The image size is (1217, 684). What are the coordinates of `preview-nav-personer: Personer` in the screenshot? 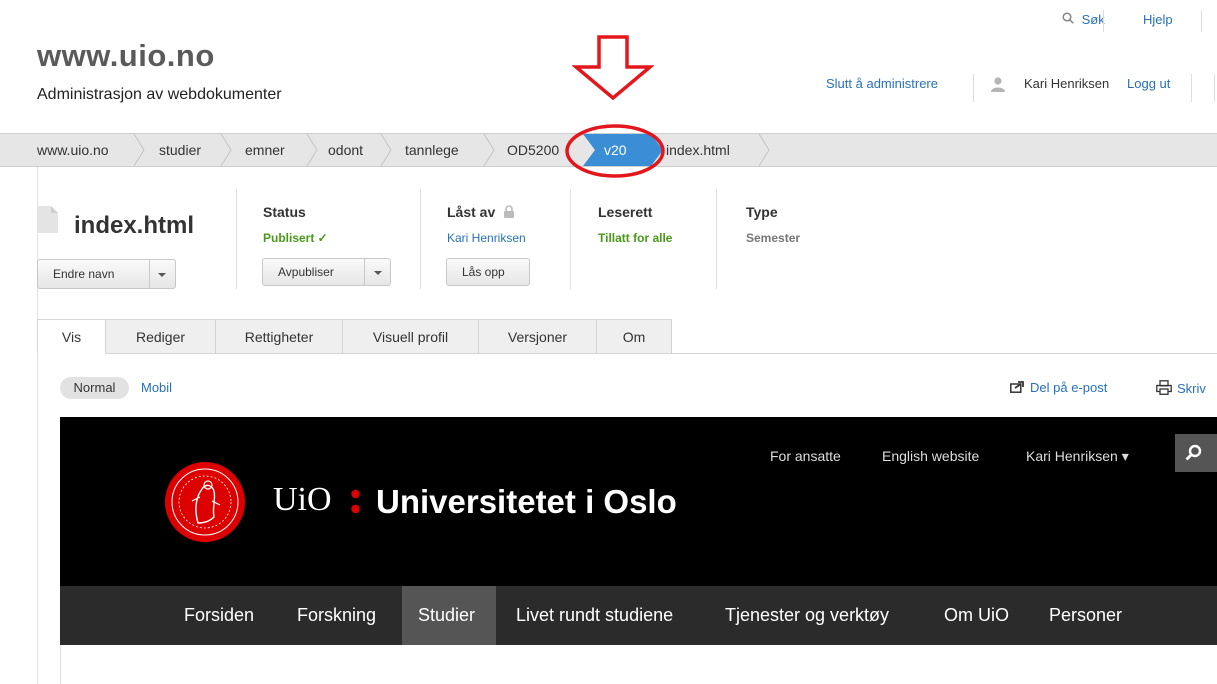 It's located at (1085, 615).